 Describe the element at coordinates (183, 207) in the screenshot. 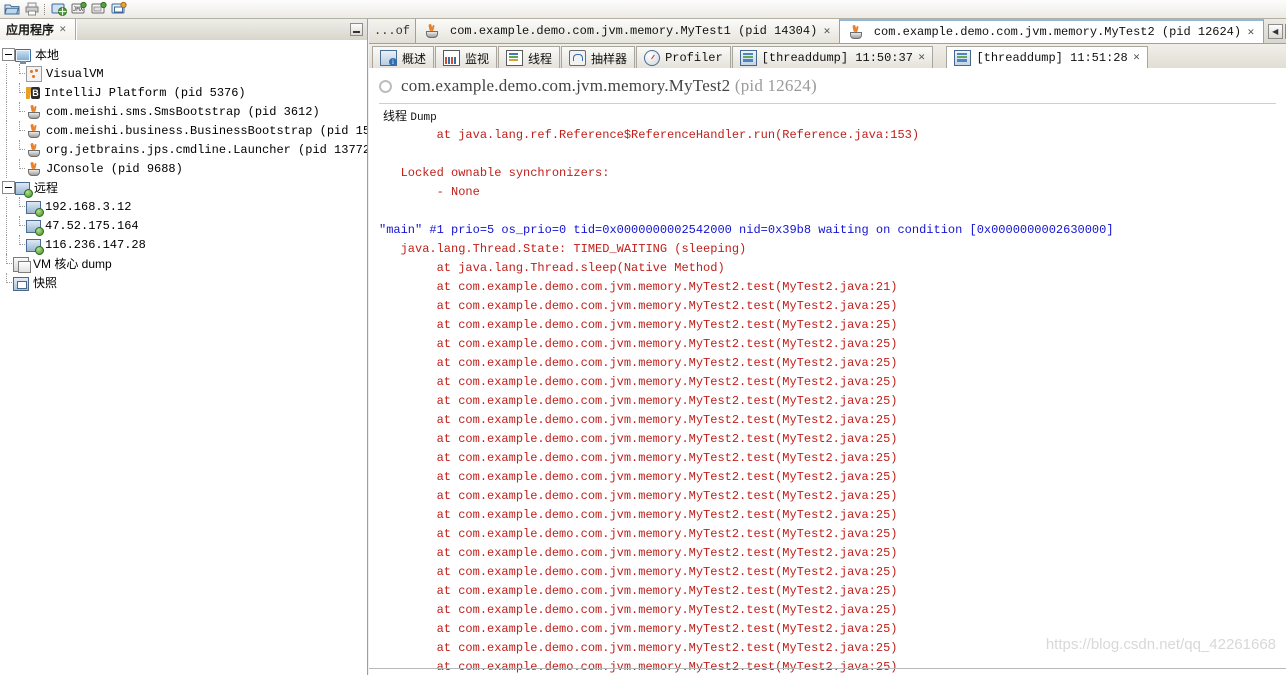

I see `tree-node-192: 192.168.3.12` at that location.